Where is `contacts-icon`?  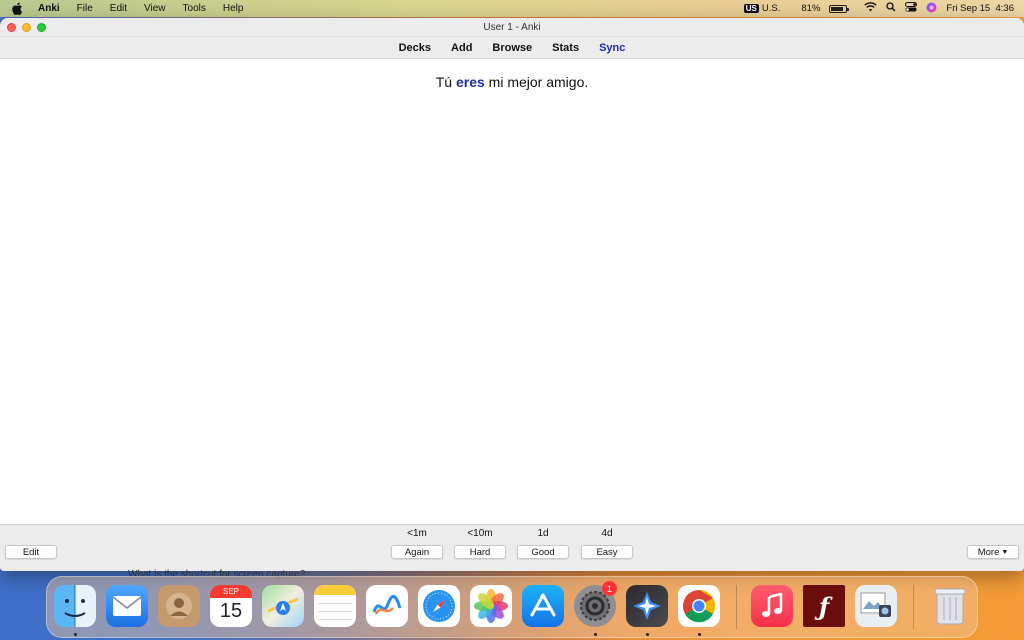 contacts-icon is located at coordinates (179, 606).